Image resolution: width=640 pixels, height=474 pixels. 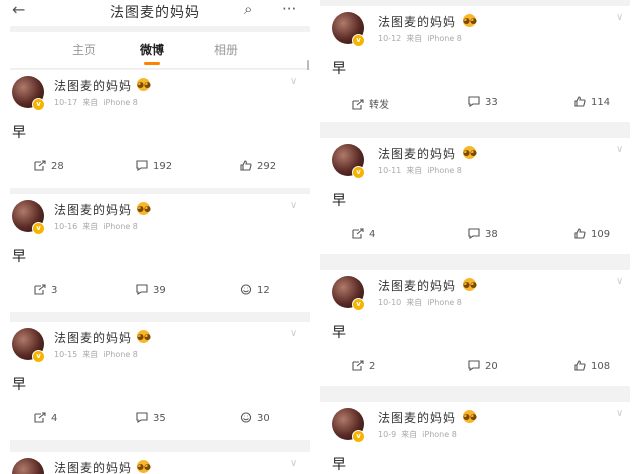 I want to click on like-button: 114, so click(x=592, y=102).